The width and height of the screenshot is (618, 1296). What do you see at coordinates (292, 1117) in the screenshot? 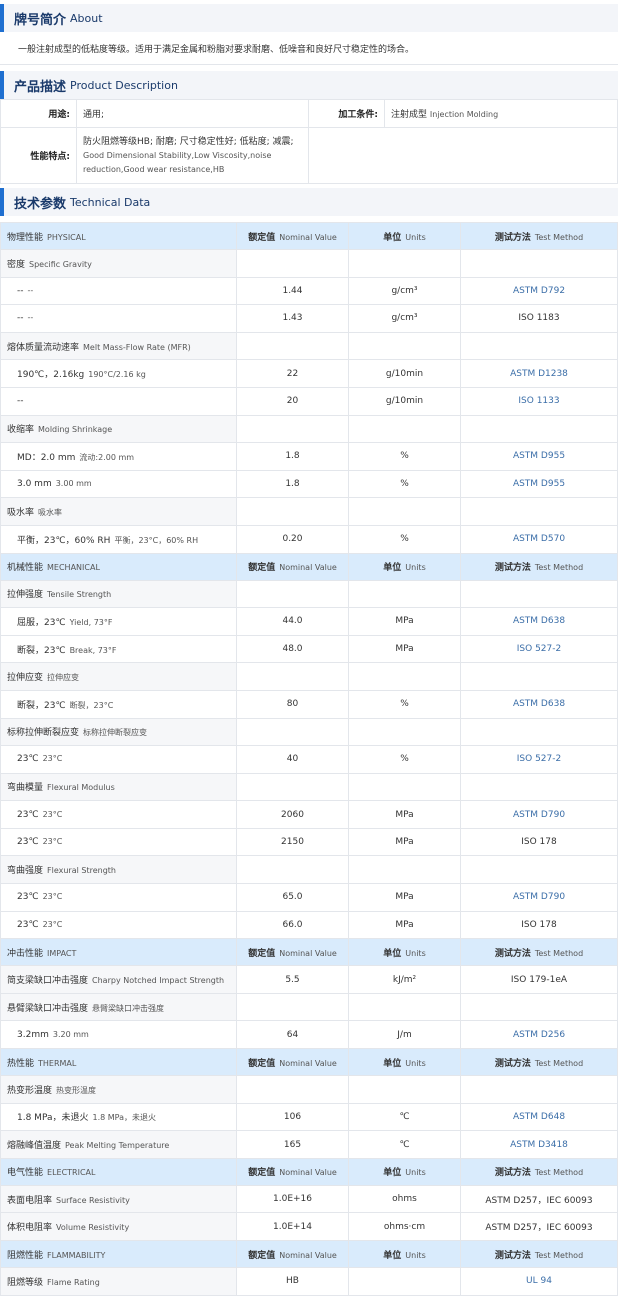
I see `nominal-value: 106` at bounding box center [292, 1117].